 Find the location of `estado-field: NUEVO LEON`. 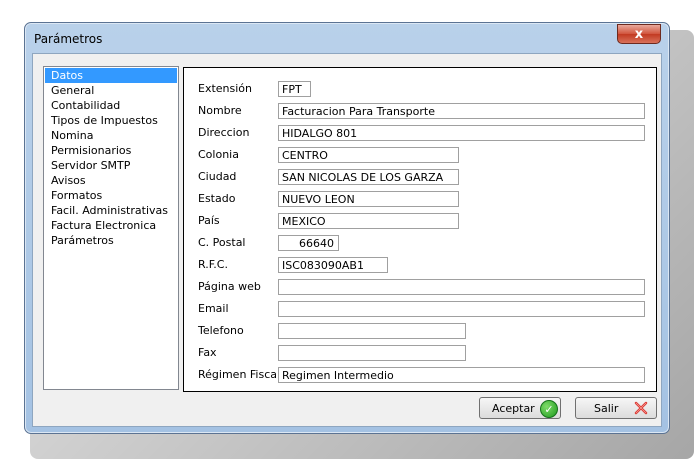

estado-field: NUEVO LEON is located at coordinates (368, 199).